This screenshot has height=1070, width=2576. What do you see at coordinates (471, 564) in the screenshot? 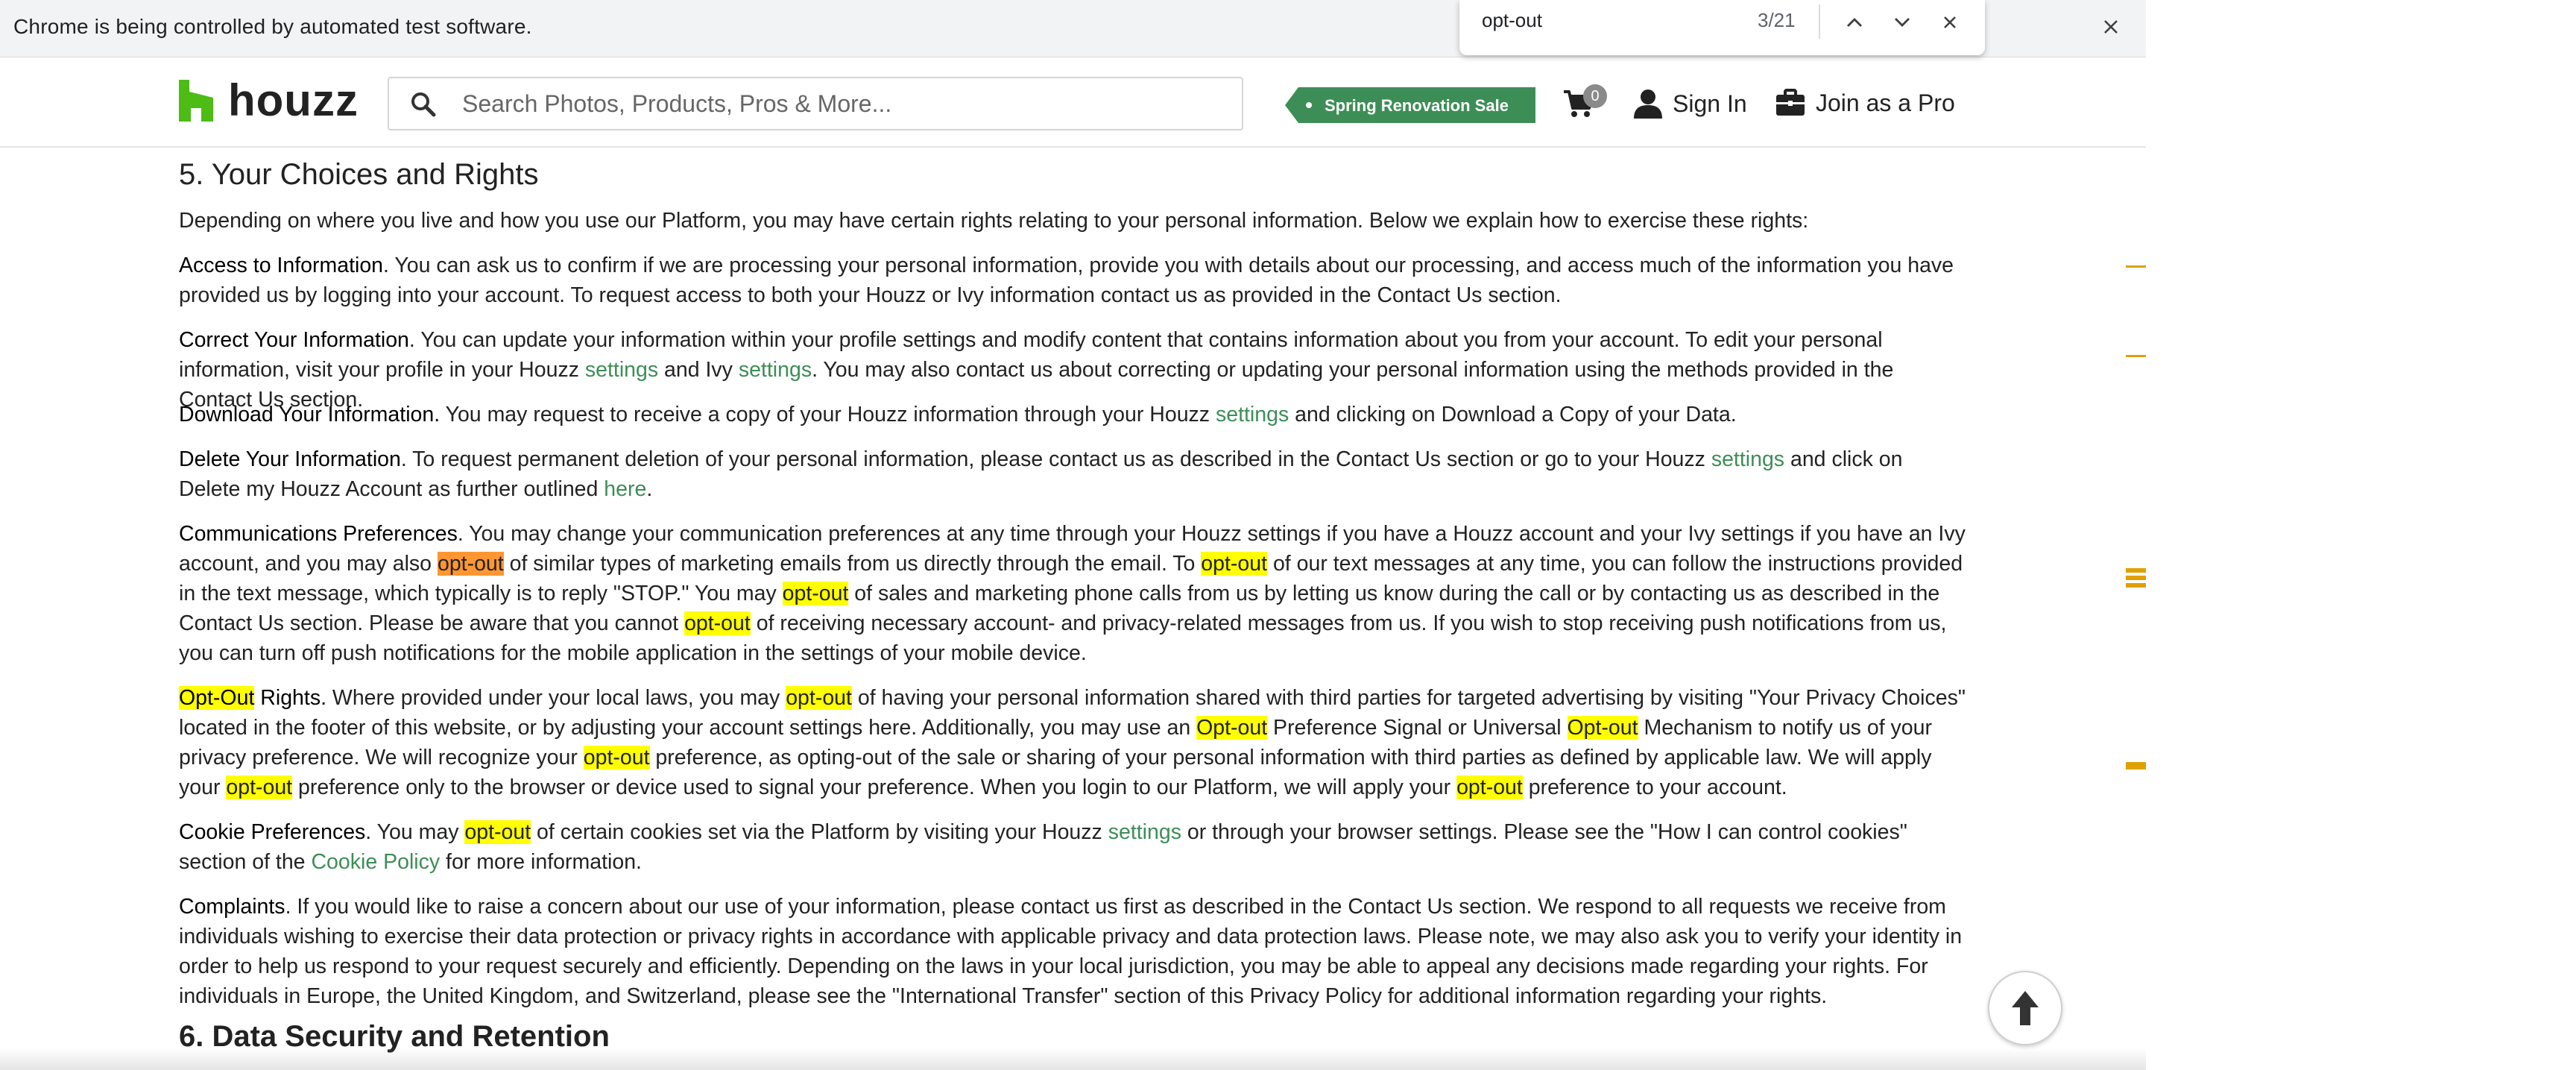
I see `find-match-active: opt-out` at bounding box center [471, 564].